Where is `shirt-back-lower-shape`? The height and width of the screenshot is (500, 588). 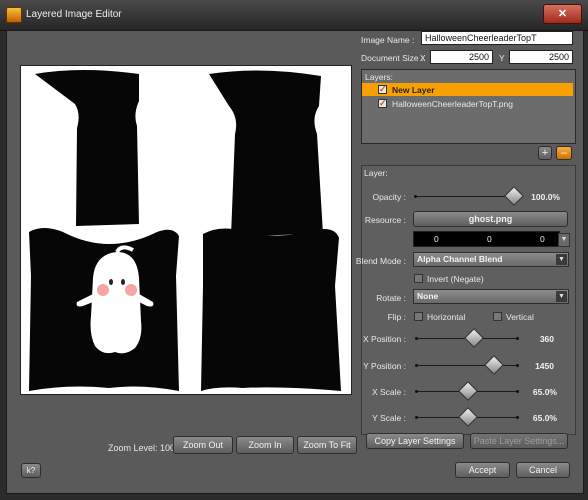 shirt-back-lower-shape is located at coordinates (271, 309).